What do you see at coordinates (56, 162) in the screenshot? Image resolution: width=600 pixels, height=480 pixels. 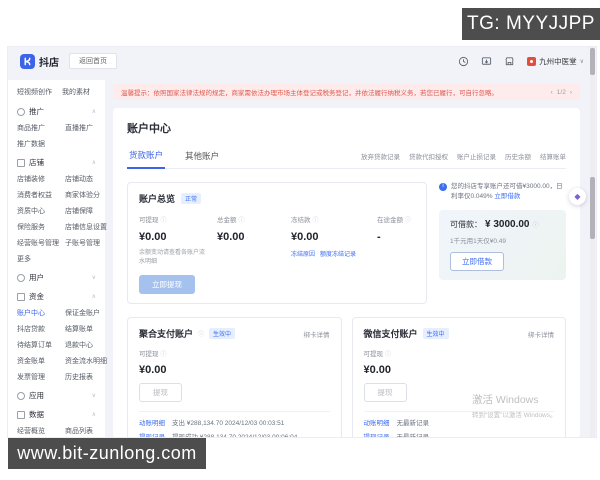 I see `sidebar-section-store: 店铺 ∧` at bounding box center [56, 162].